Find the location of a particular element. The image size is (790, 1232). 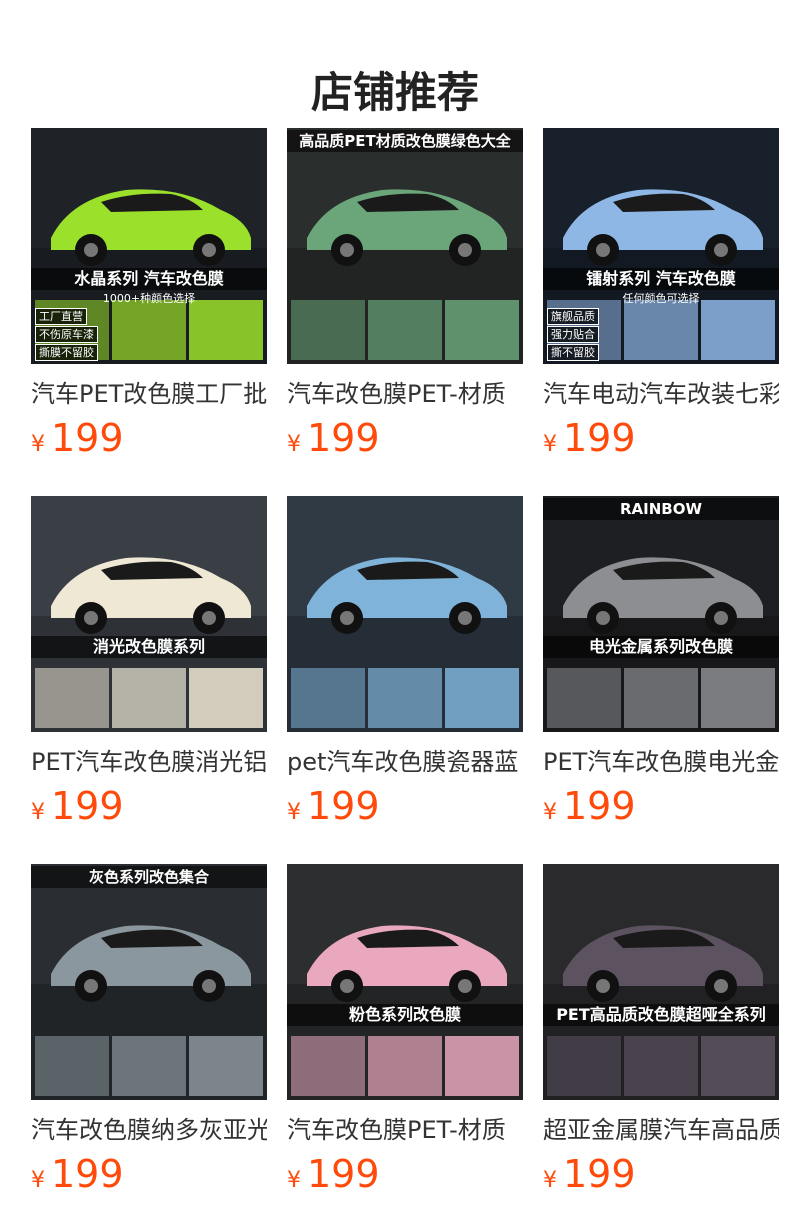

page-title: 店铺推荐 is located at coordinates (394, 93).